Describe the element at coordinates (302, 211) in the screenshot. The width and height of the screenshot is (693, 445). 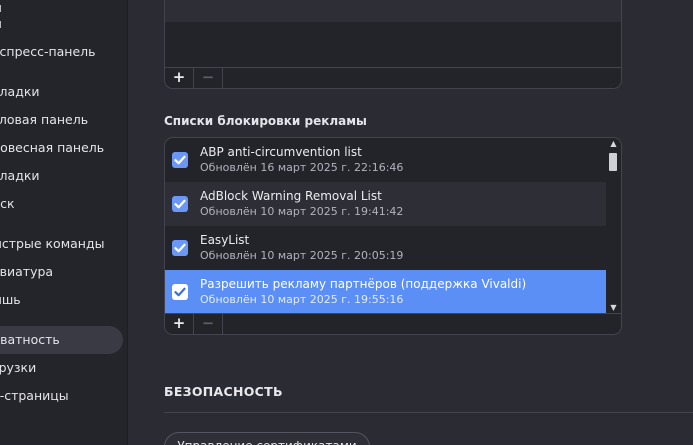
I see `list-updated-date: Обновлён 10 март 2025 г. 19:41:42` at that location.